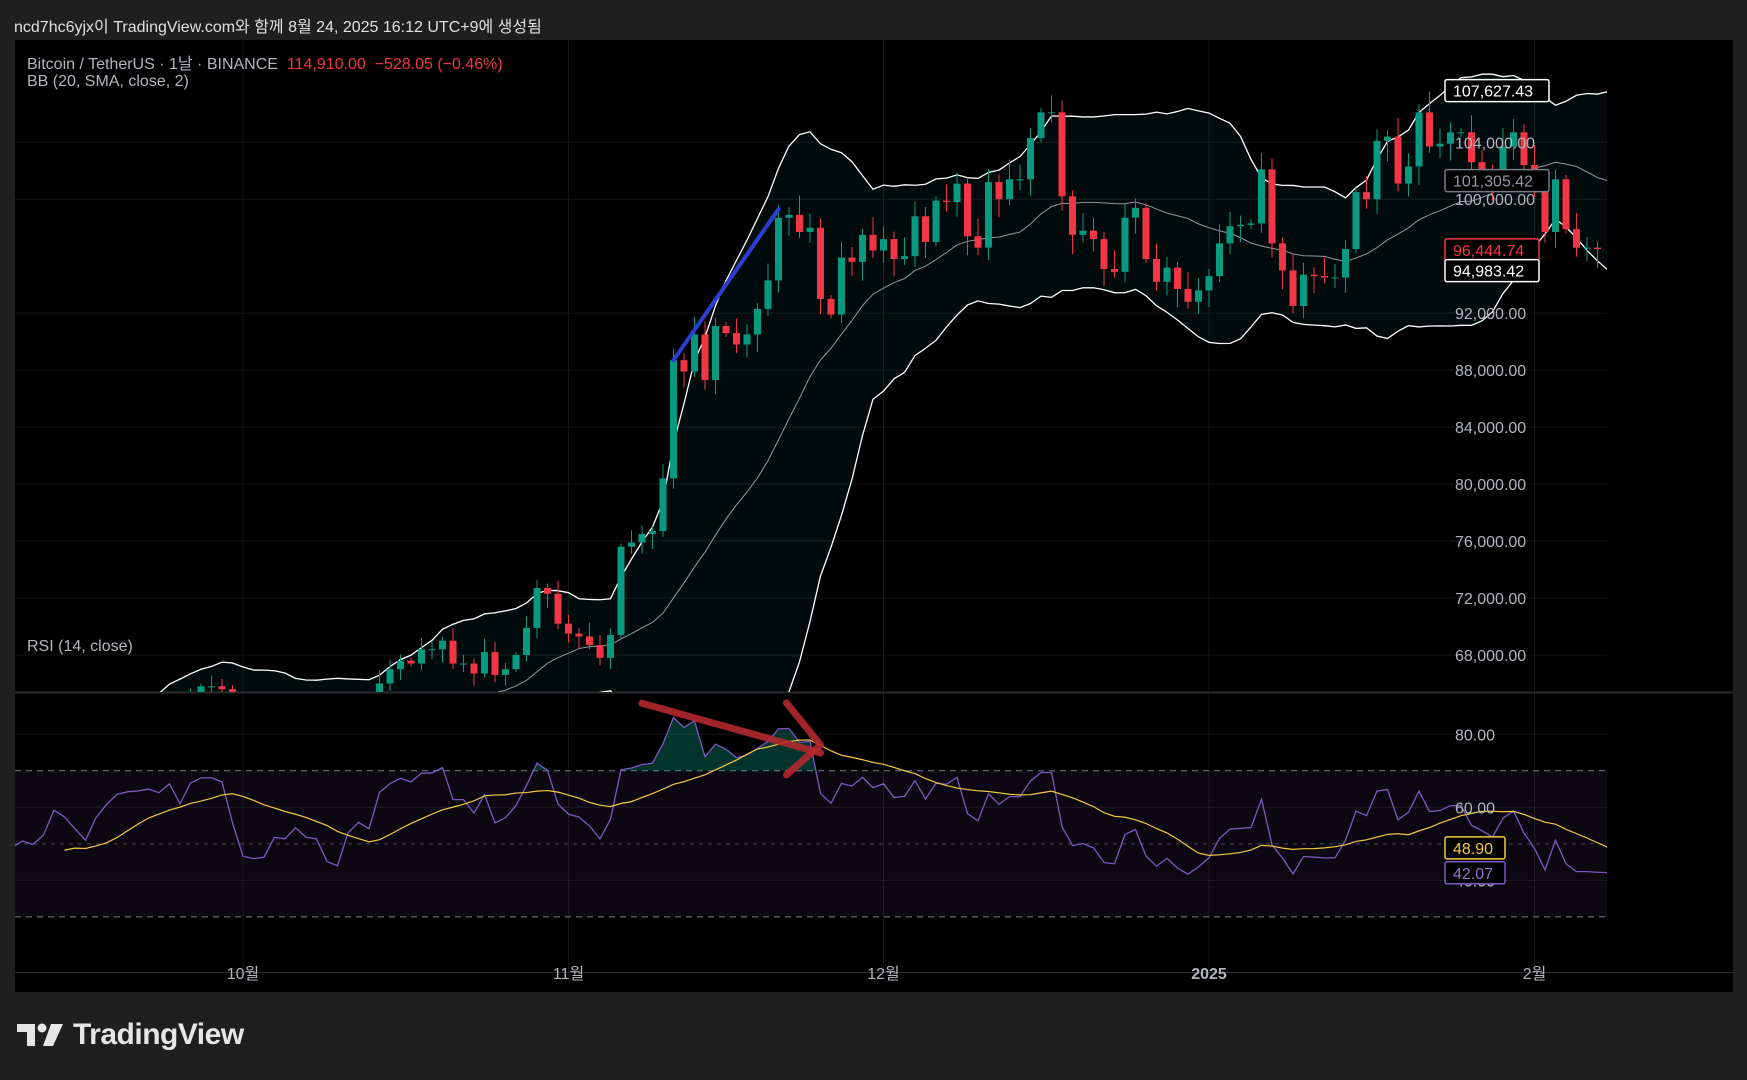  What do you see at coordinates (438, 64) in the screenshot?
I see `price-change: −528.05 (−0.46%)` at bounding box center [438, 64].